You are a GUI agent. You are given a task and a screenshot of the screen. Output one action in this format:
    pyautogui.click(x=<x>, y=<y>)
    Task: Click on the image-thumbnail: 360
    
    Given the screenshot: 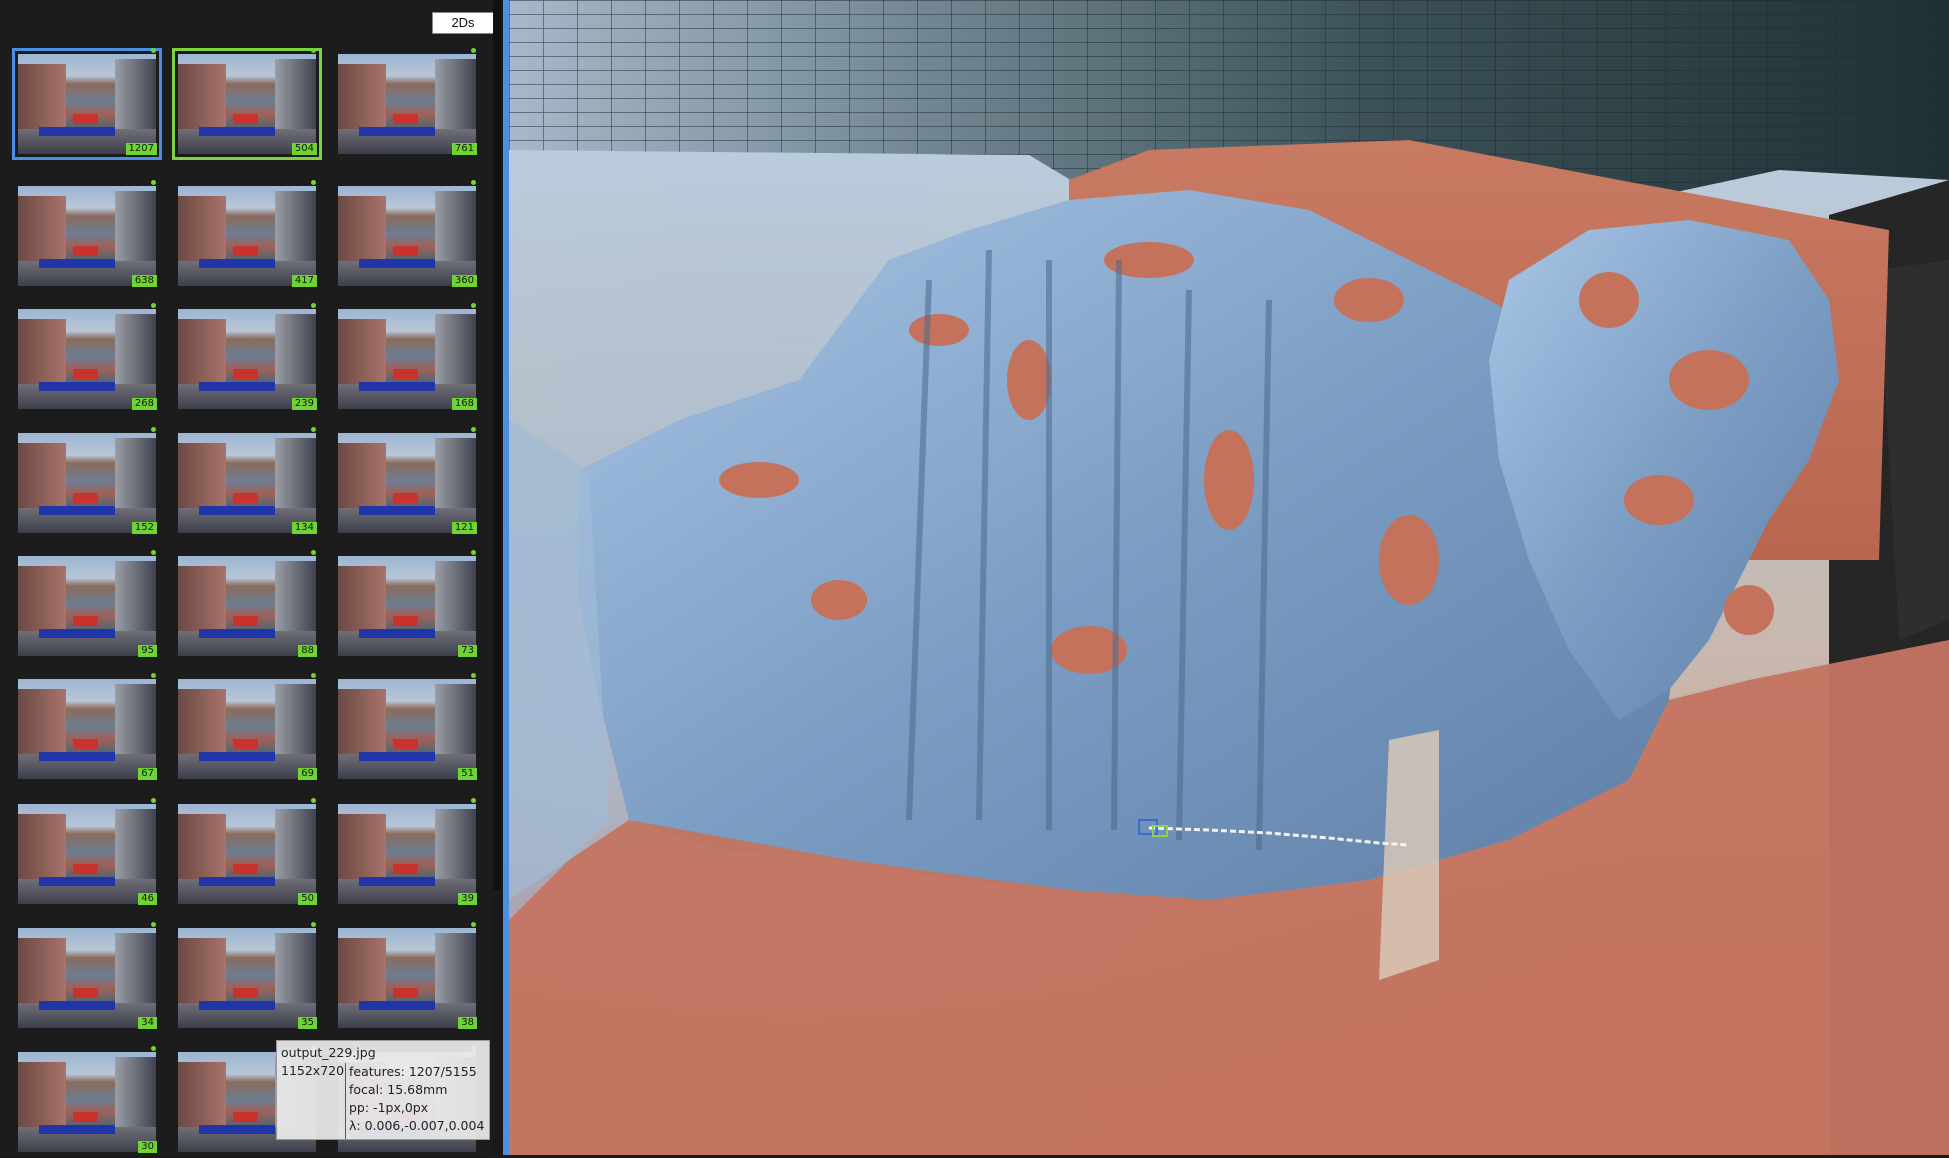 What is the action you would take?
    pyautogui.click(x=407, y=236)
    